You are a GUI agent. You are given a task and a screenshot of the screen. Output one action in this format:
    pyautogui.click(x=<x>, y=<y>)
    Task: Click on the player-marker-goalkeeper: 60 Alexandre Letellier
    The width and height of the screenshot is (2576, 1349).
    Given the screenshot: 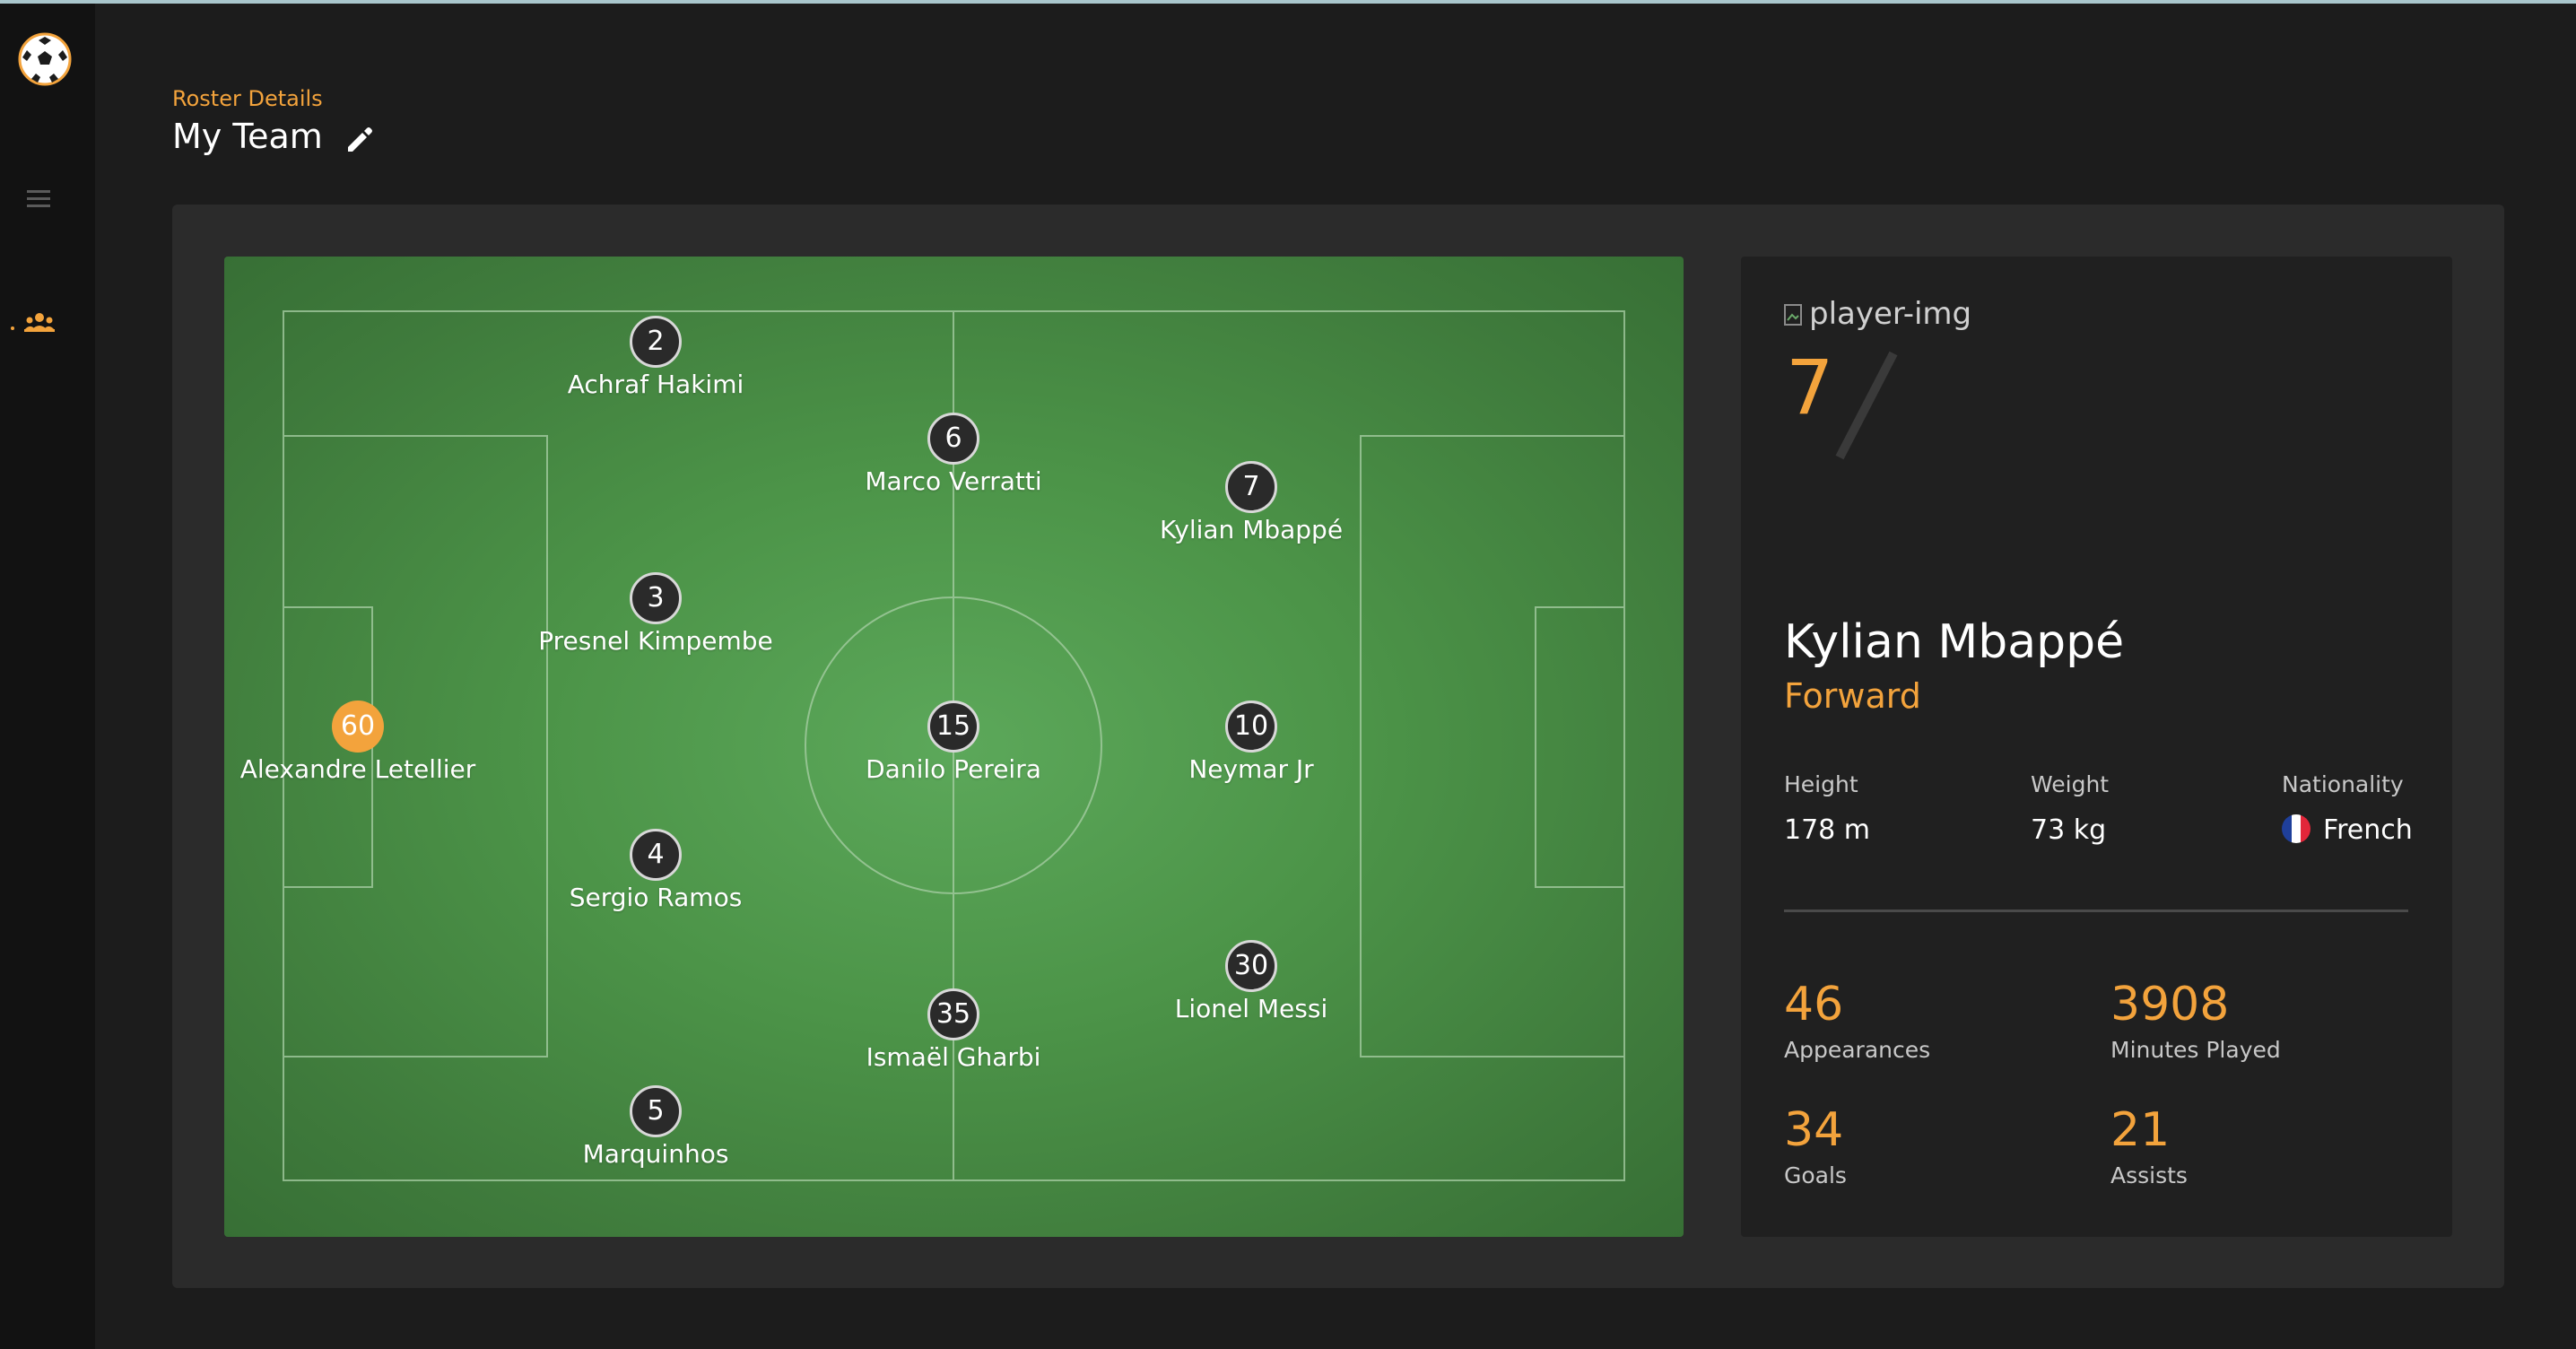 What is the action you would take?
    pyautogui.click(x=358, y=742)
    